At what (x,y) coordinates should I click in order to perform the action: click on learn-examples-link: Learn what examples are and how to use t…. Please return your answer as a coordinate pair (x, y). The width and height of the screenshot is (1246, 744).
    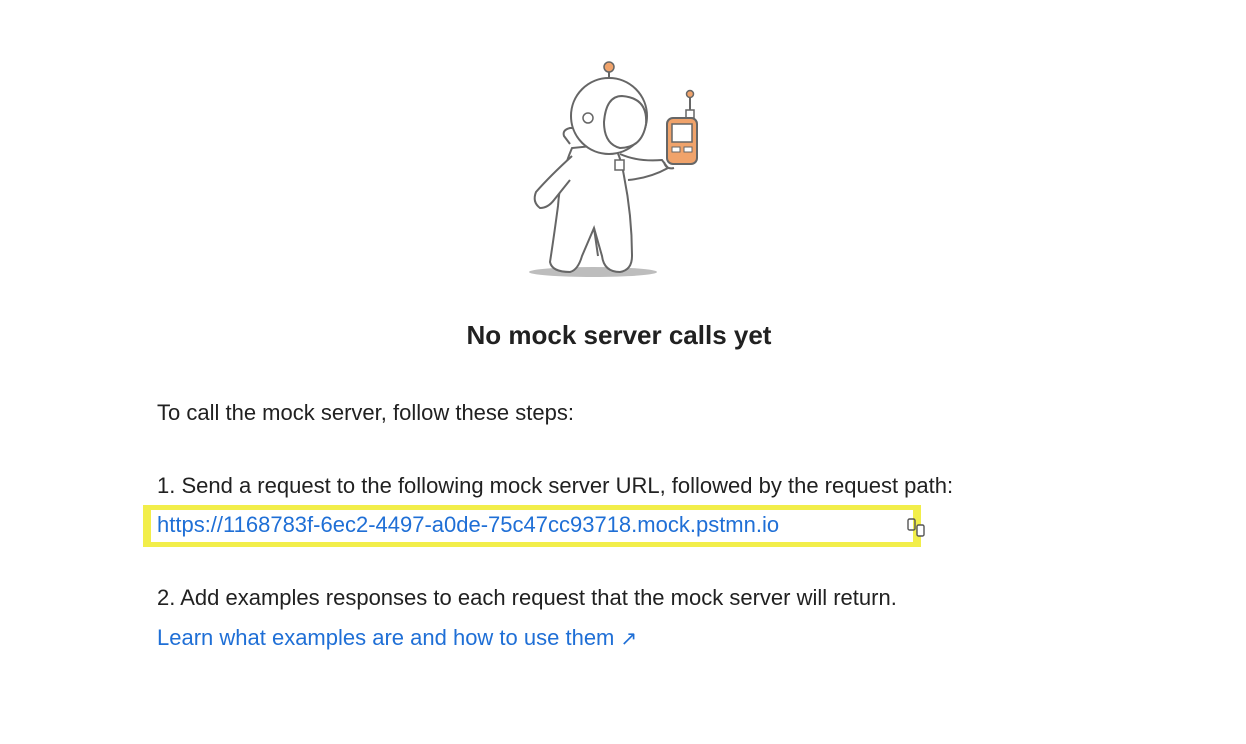
    Looking at the image, I should click on (397, 638).